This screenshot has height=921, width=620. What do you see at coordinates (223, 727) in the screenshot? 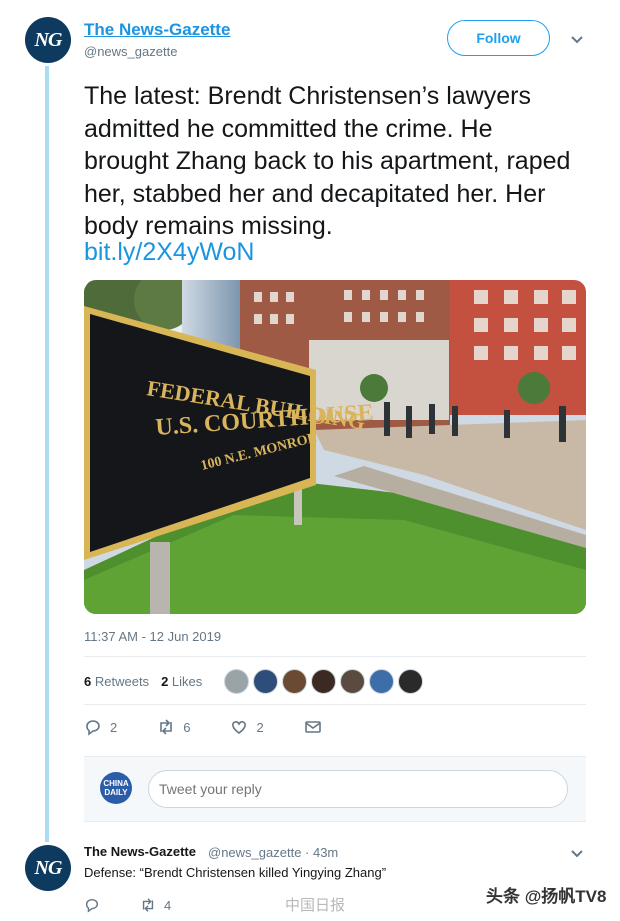
I see `tweet-actions: 2 6 2` at bounding box center [223, 727].